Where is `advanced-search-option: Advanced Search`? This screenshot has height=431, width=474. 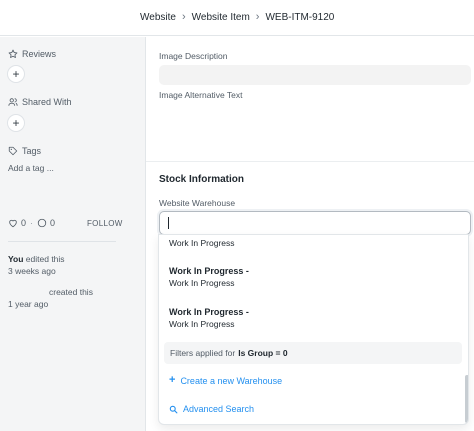 advanced-search-option: Advanced Search is located at coordinates (211, 409).